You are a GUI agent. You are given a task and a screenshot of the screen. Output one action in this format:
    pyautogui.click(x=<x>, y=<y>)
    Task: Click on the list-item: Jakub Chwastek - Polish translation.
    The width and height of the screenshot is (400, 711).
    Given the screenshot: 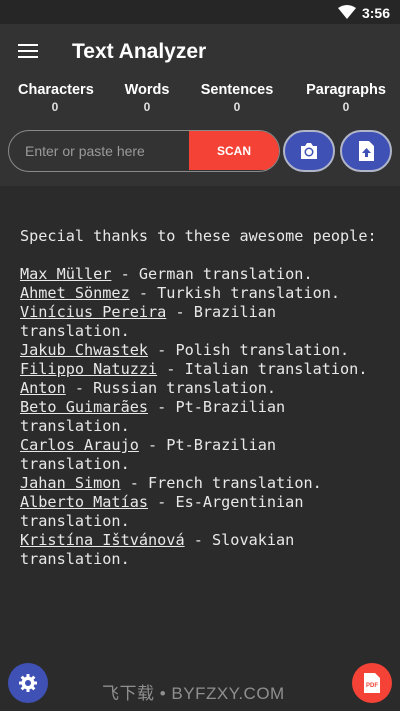 What is the action you would take?
    pyautogui.click(x=205, y=350)
    